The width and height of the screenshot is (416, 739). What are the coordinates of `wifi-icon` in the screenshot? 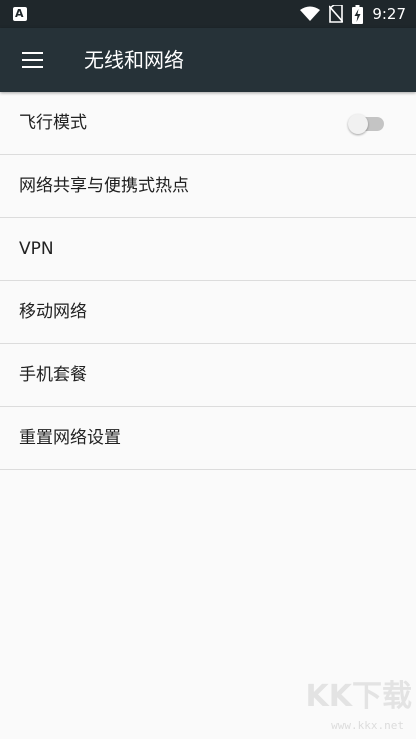 It's located at (310, 13).